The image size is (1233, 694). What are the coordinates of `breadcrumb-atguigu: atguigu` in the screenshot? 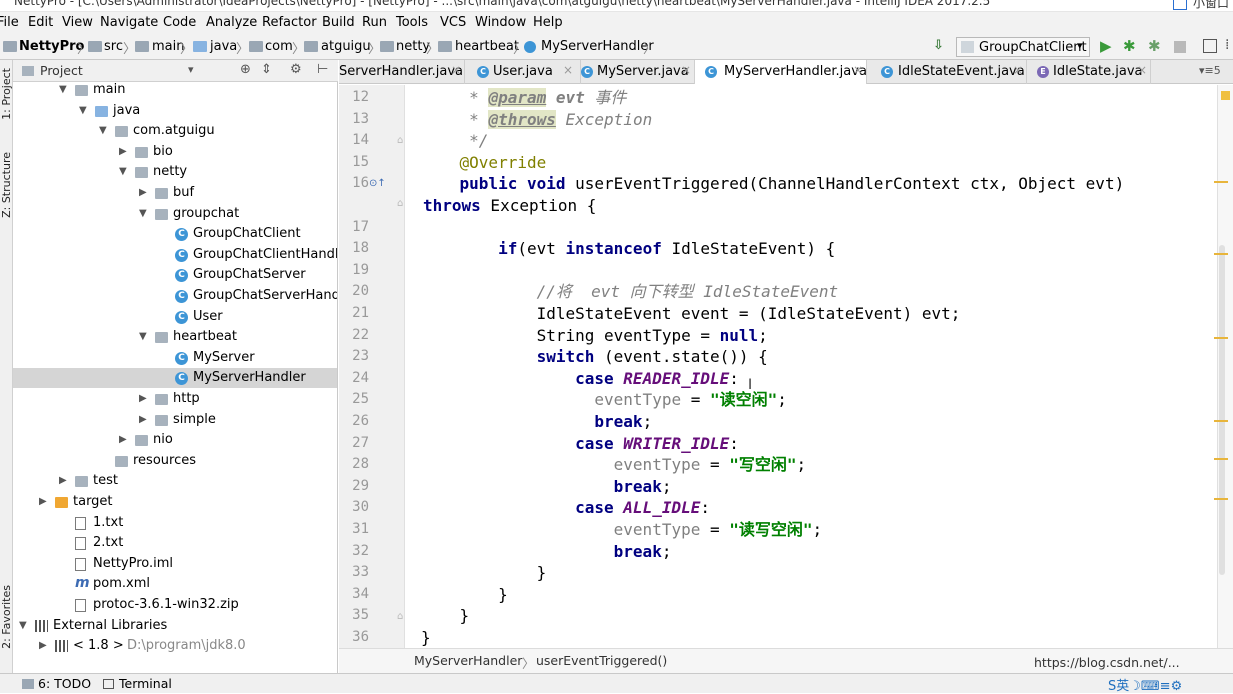 It's located at (346, 46).